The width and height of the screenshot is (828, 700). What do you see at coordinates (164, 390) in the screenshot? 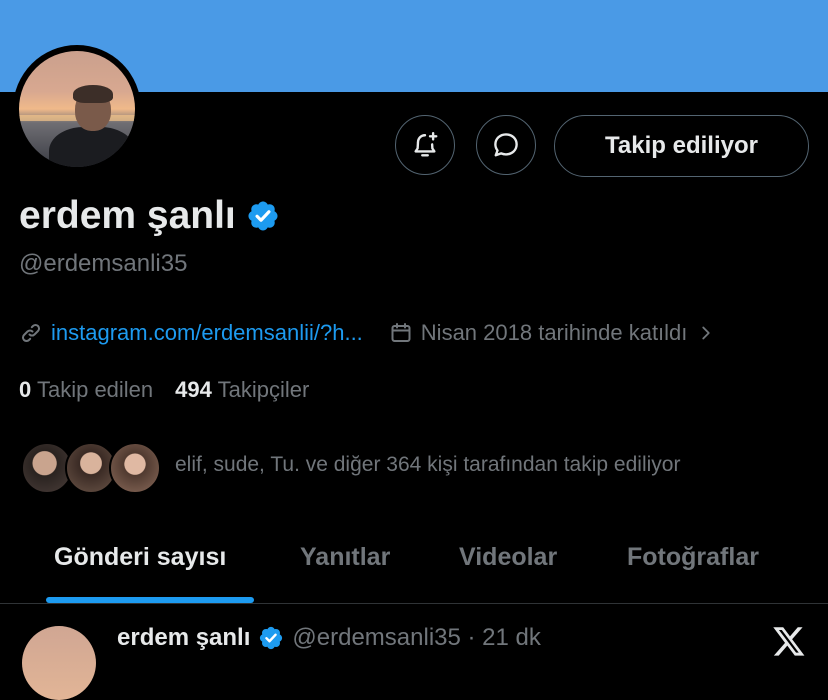
I see `follow-stats: 0 Takip edilen 494 Takipçiler` at bounding box center [164, 390].